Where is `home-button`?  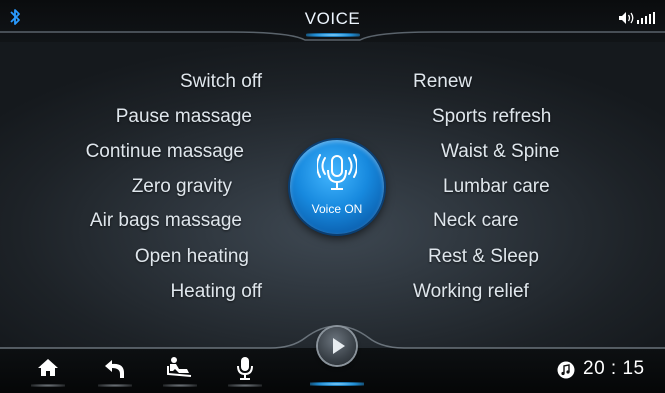 home-button is located at coordinates (48, 368).